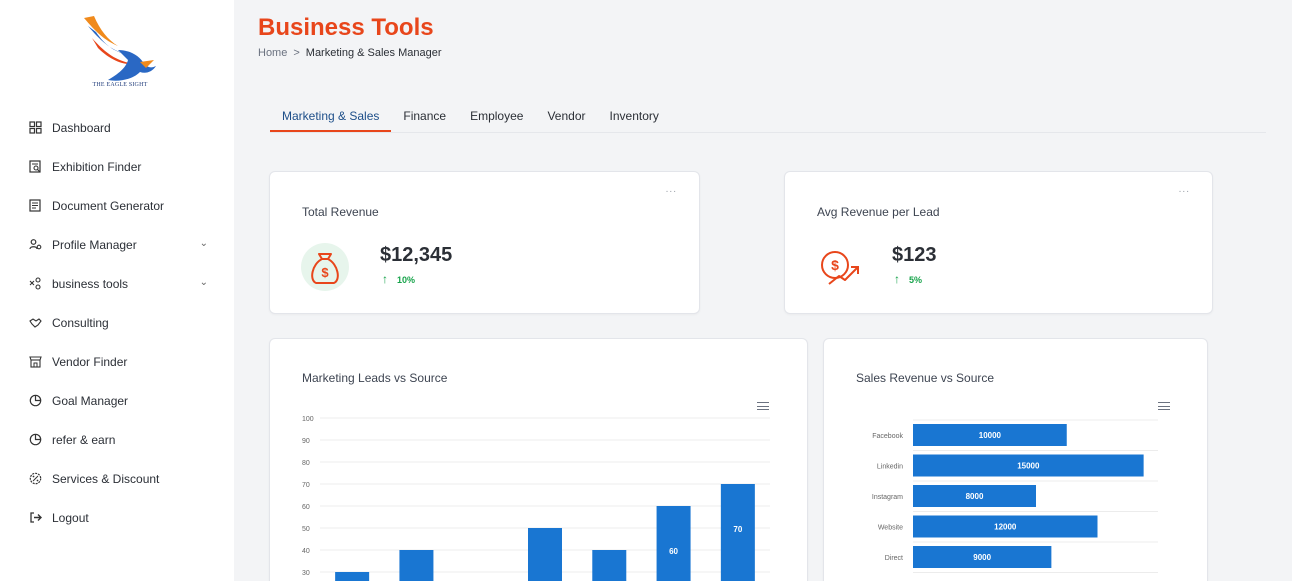 The image size is (1292, 581). Describe the element at coordinates (424, 118) in the screenshot. I see `tab-finance: Finance` at that location.